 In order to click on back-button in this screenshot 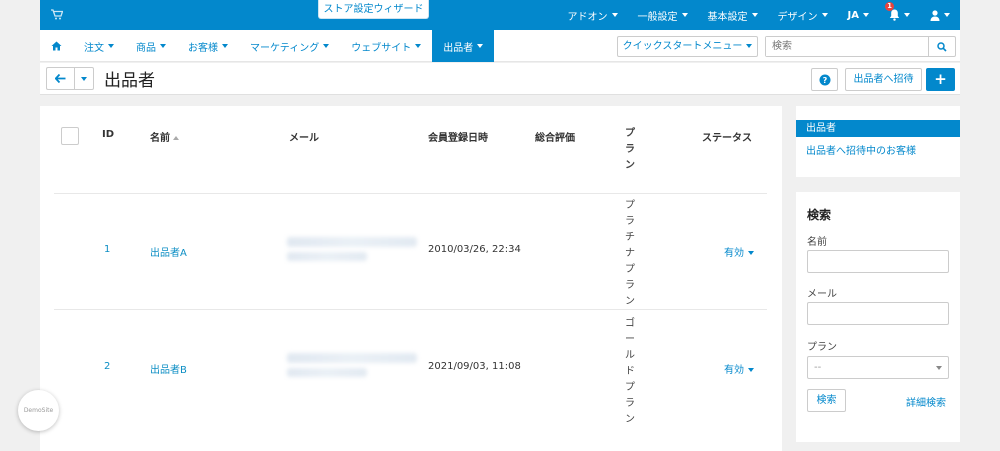, I will do `click(60, 78)`.